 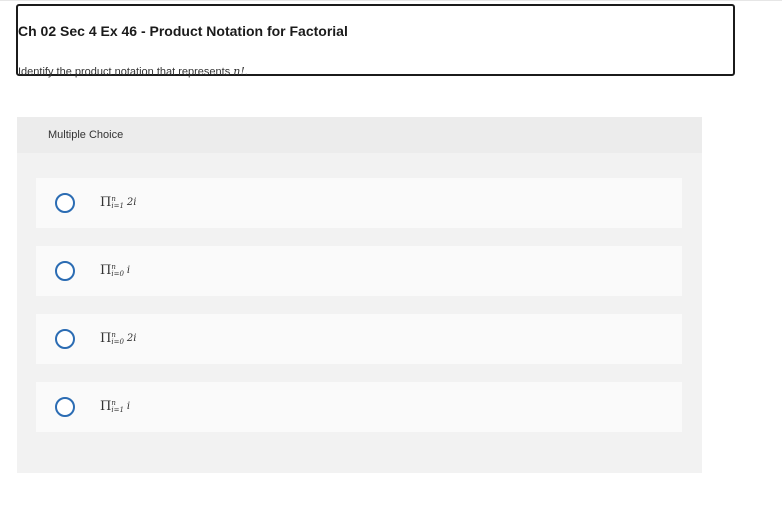 What do you see at coordinates (359, 339) in the screenshot?
I see `answer-option-3: Π n i=0 2i` at bounding box center [359, 339].